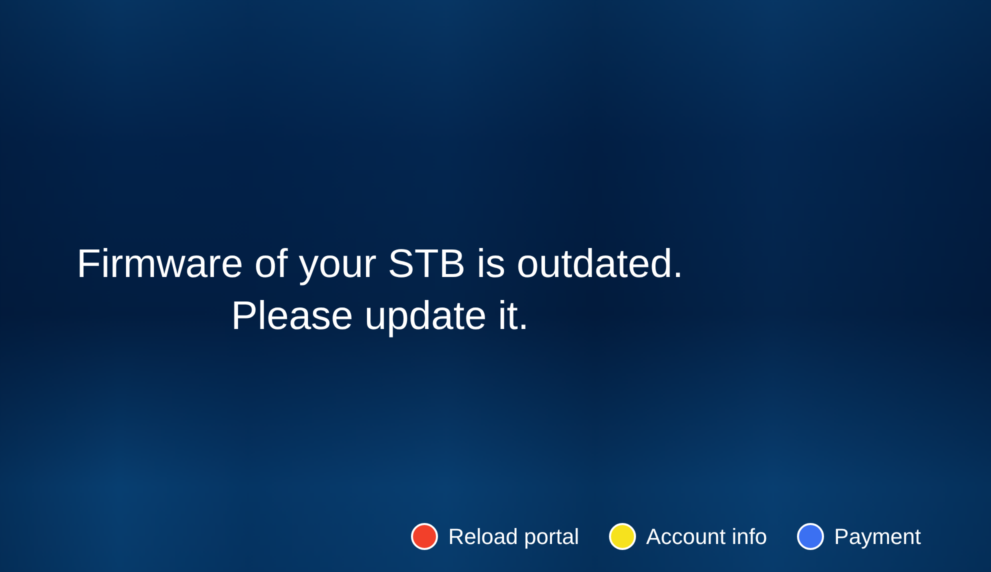 This screenshot has width=991, height=572. Describe the element at coordinates (514, 537) in the screenshot. I see `hint-label: Reload portal` at that location.